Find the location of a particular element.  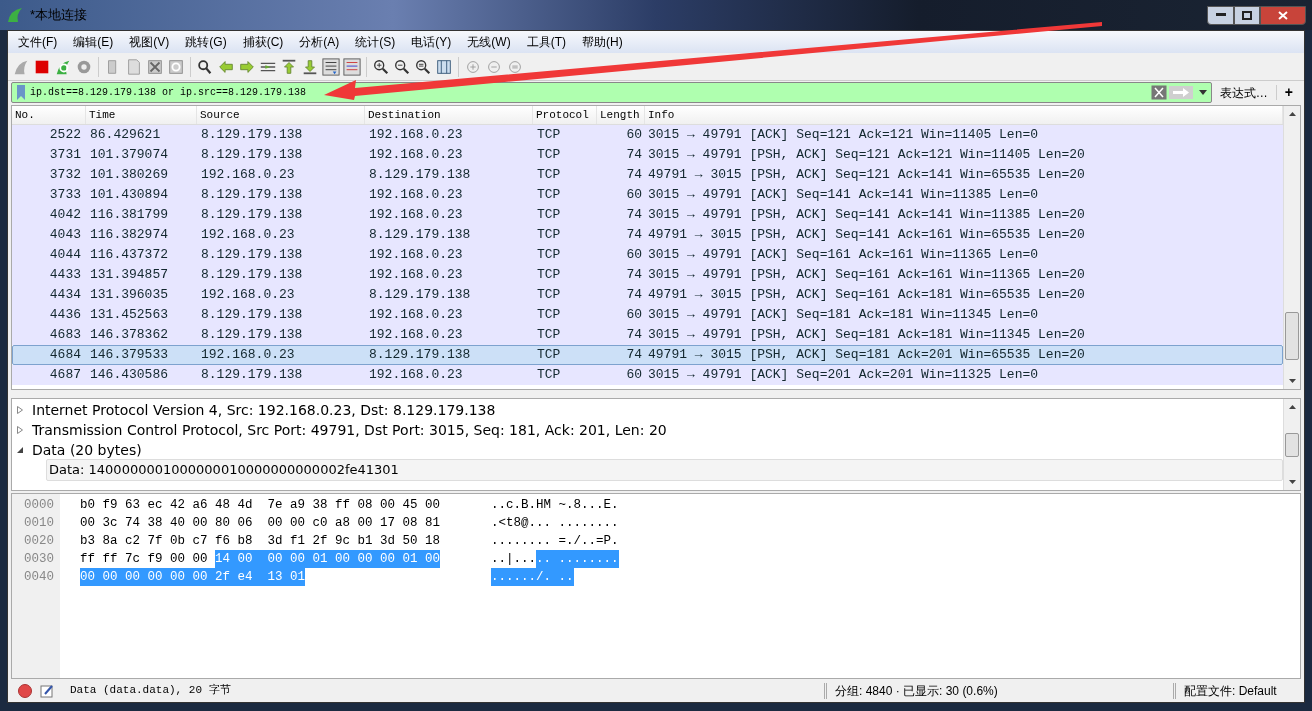

table-cell-text: 116.381799 is located at coordinates (129, 215).